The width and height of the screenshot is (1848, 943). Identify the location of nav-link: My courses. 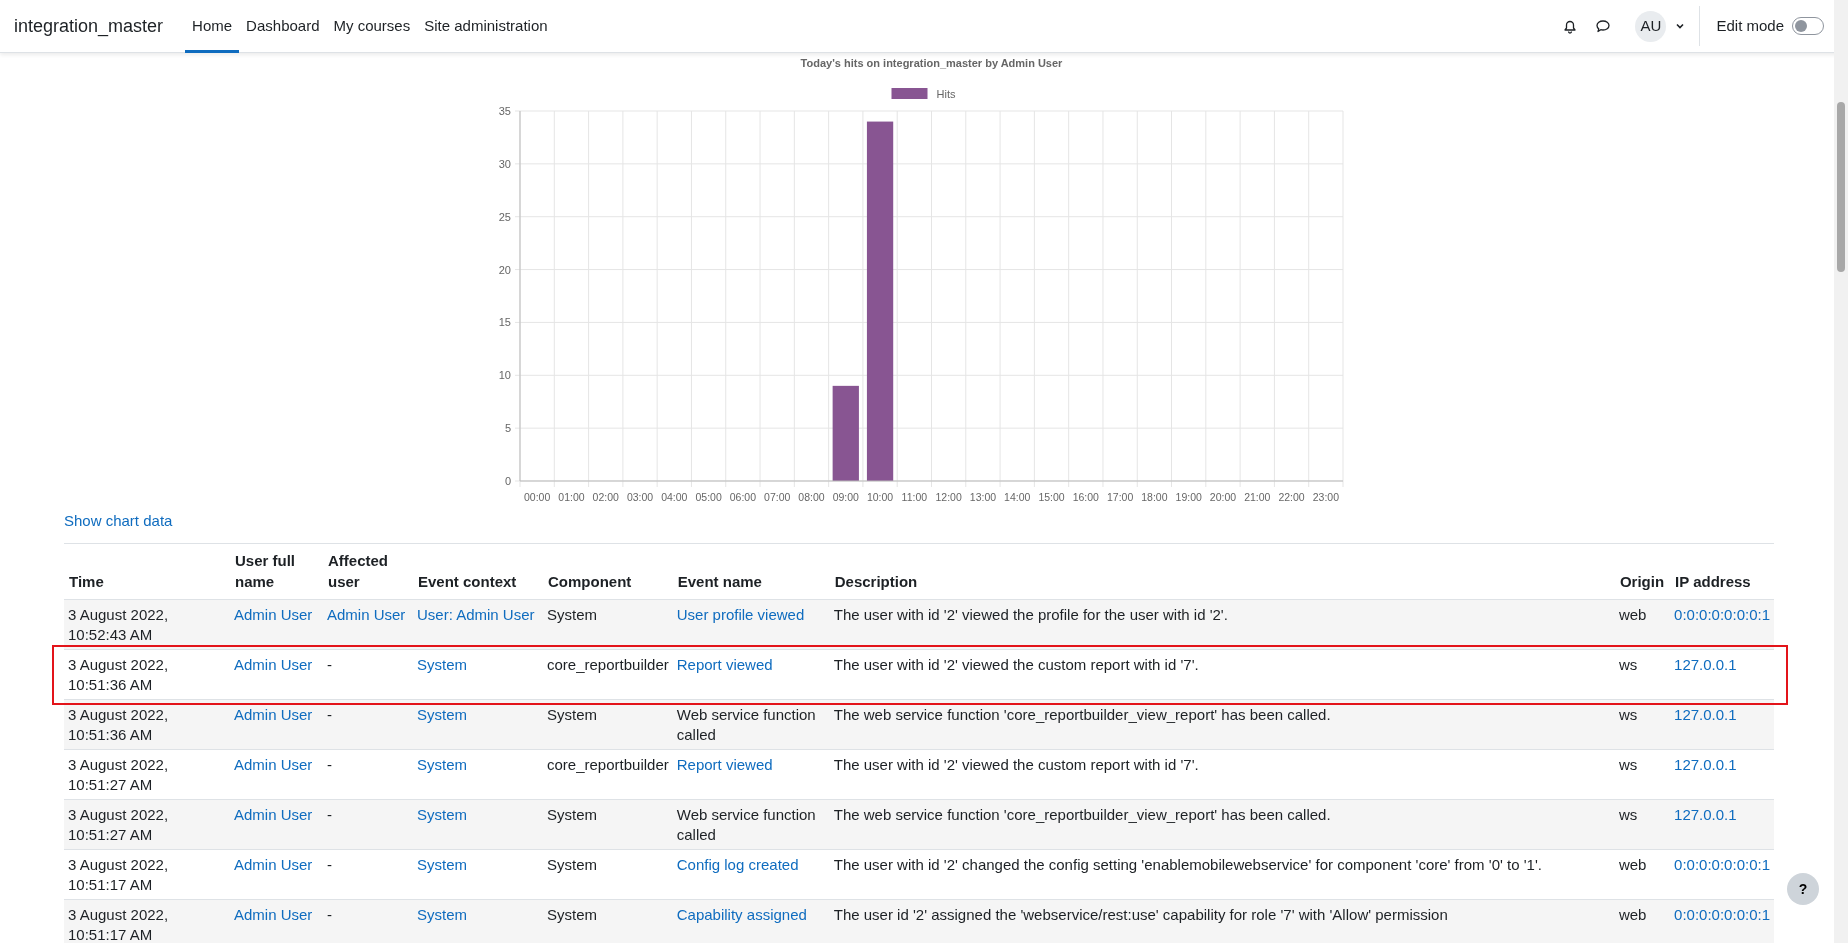
(372, 26).